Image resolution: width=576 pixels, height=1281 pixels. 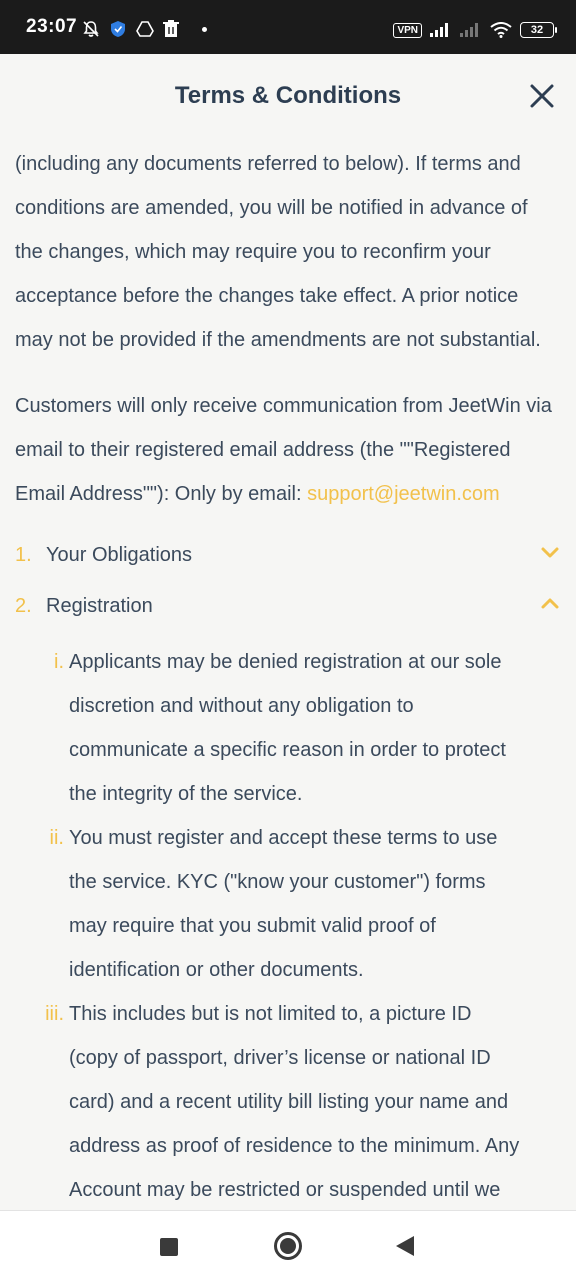 What do you see at coordinates (56, 838) in the screenshot?
I see `item-numeral: ii.` at bounding box center [56, 838].